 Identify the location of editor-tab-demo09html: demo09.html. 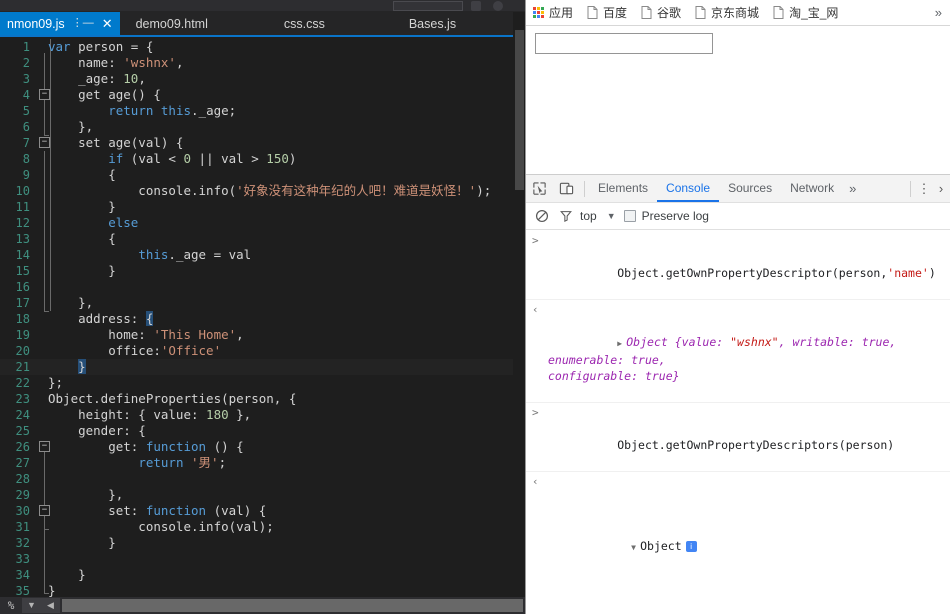
(172, 23).